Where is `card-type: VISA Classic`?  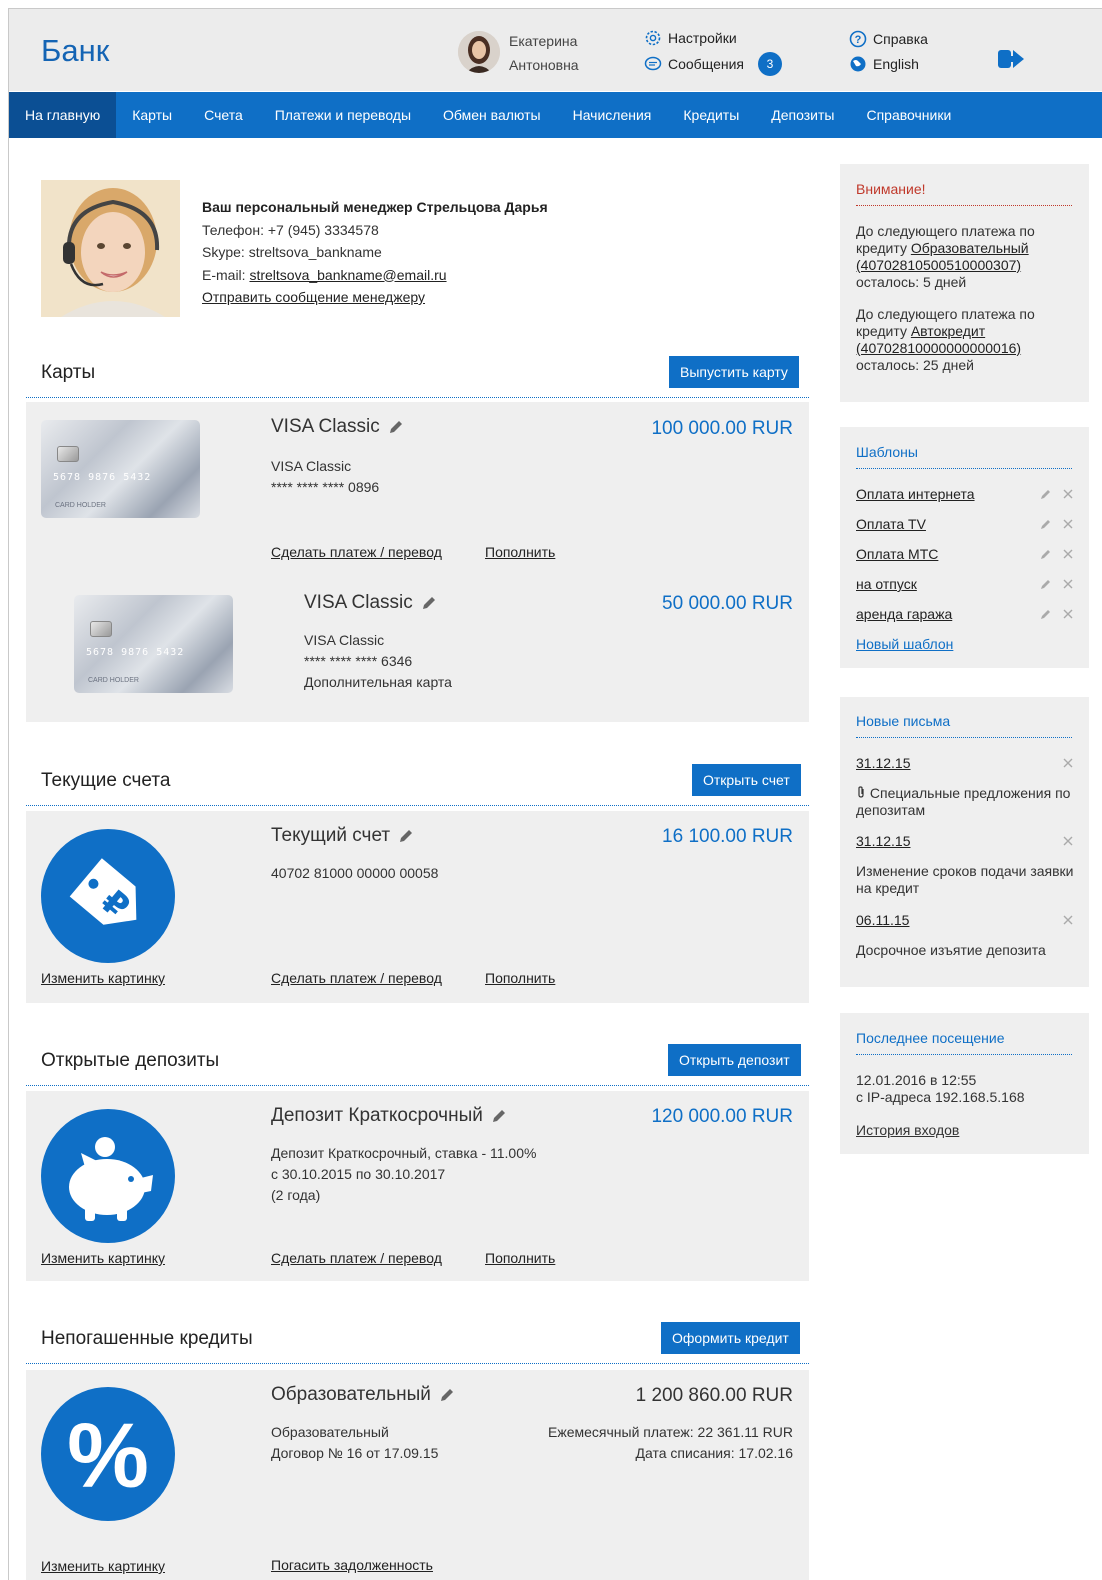 card-type: VISA Classic is located at coordinates (344, 640).